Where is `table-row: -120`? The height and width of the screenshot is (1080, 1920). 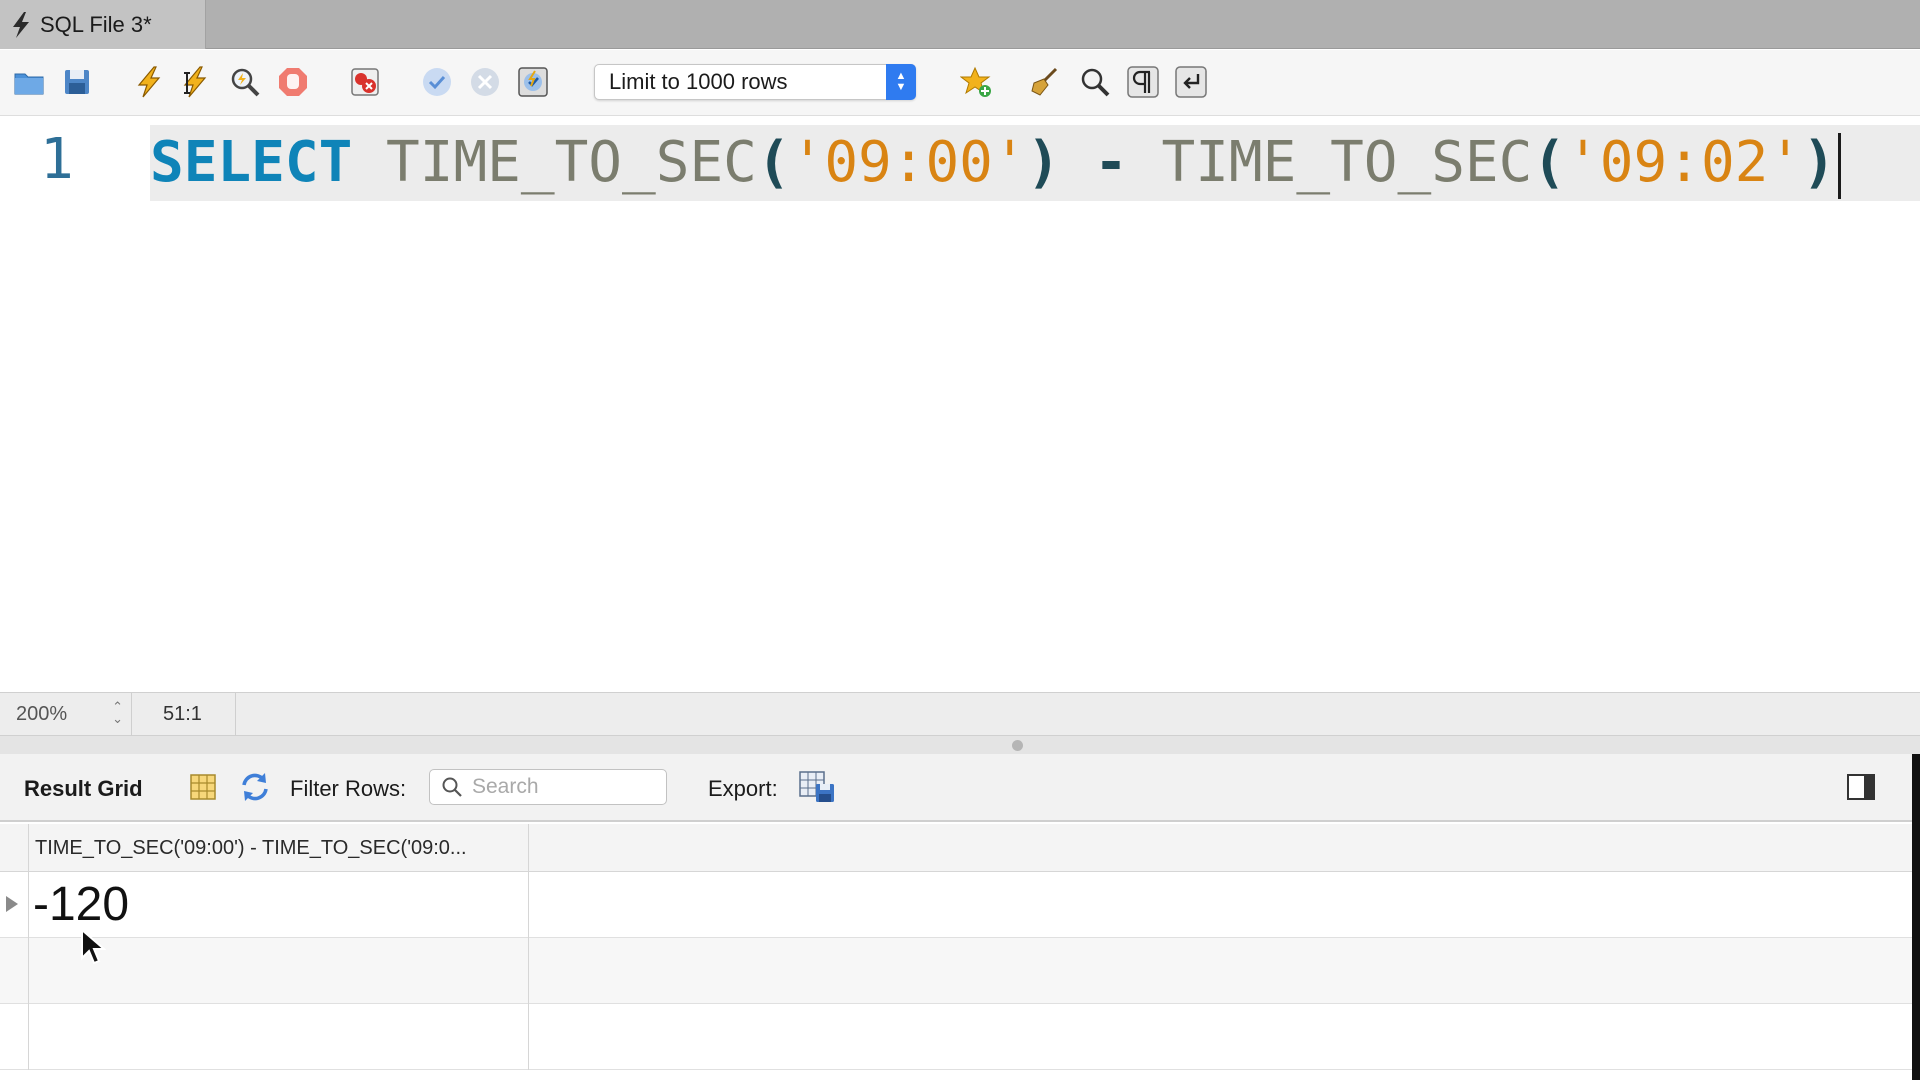
table-row: -120 is located at coordinates (956, 905).